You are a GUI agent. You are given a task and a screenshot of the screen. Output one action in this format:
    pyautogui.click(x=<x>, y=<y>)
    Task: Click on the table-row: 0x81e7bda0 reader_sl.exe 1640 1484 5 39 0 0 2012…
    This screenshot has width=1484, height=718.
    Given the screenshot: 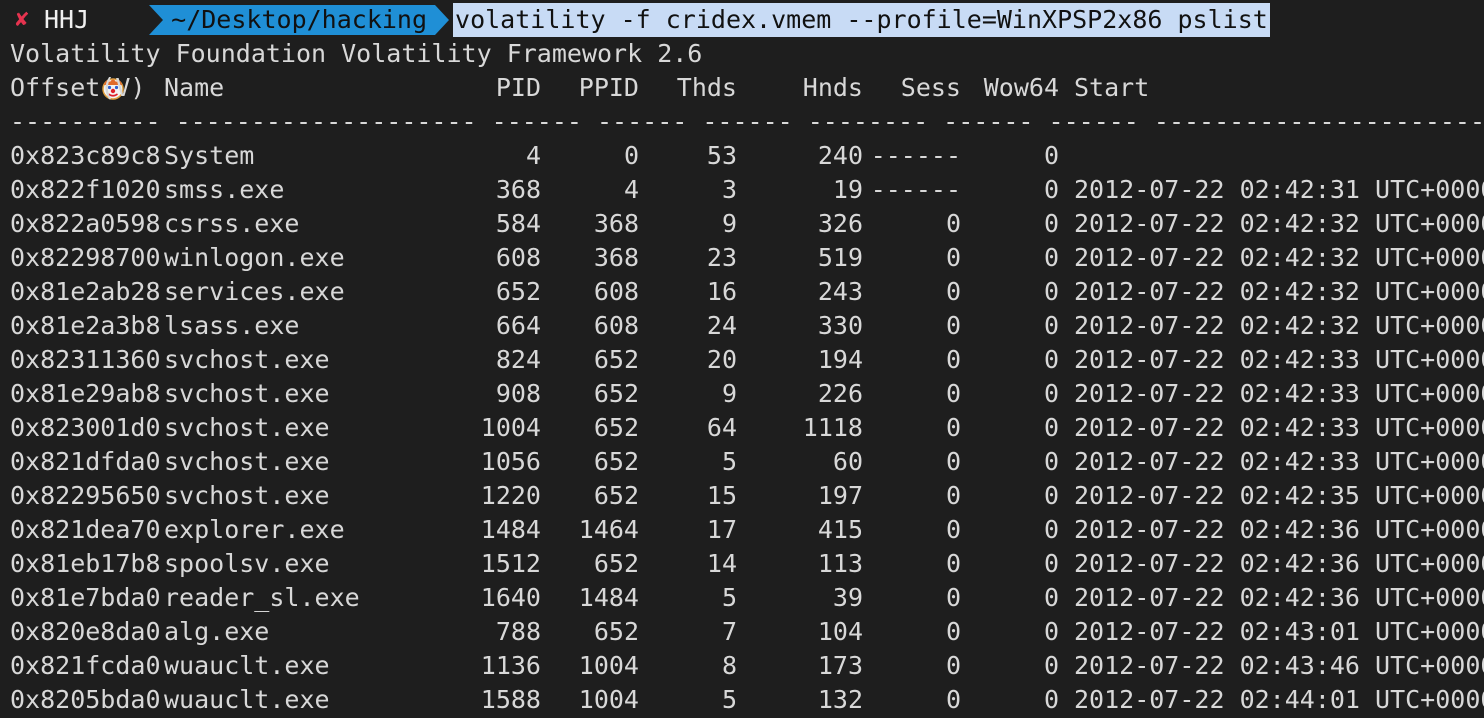 What is the action you would take?
    pyautogui.click(x=742, y=598)
    